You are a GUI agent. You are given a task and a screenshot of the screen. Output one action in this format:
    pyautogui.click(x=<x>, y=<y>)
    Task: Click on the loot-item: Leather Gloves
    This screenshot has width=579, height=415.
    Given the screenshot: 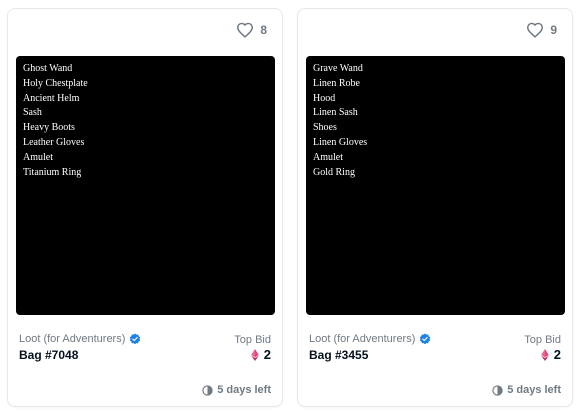 What is the action you would take?
    pyautogui.click(x=54, y=142)
    